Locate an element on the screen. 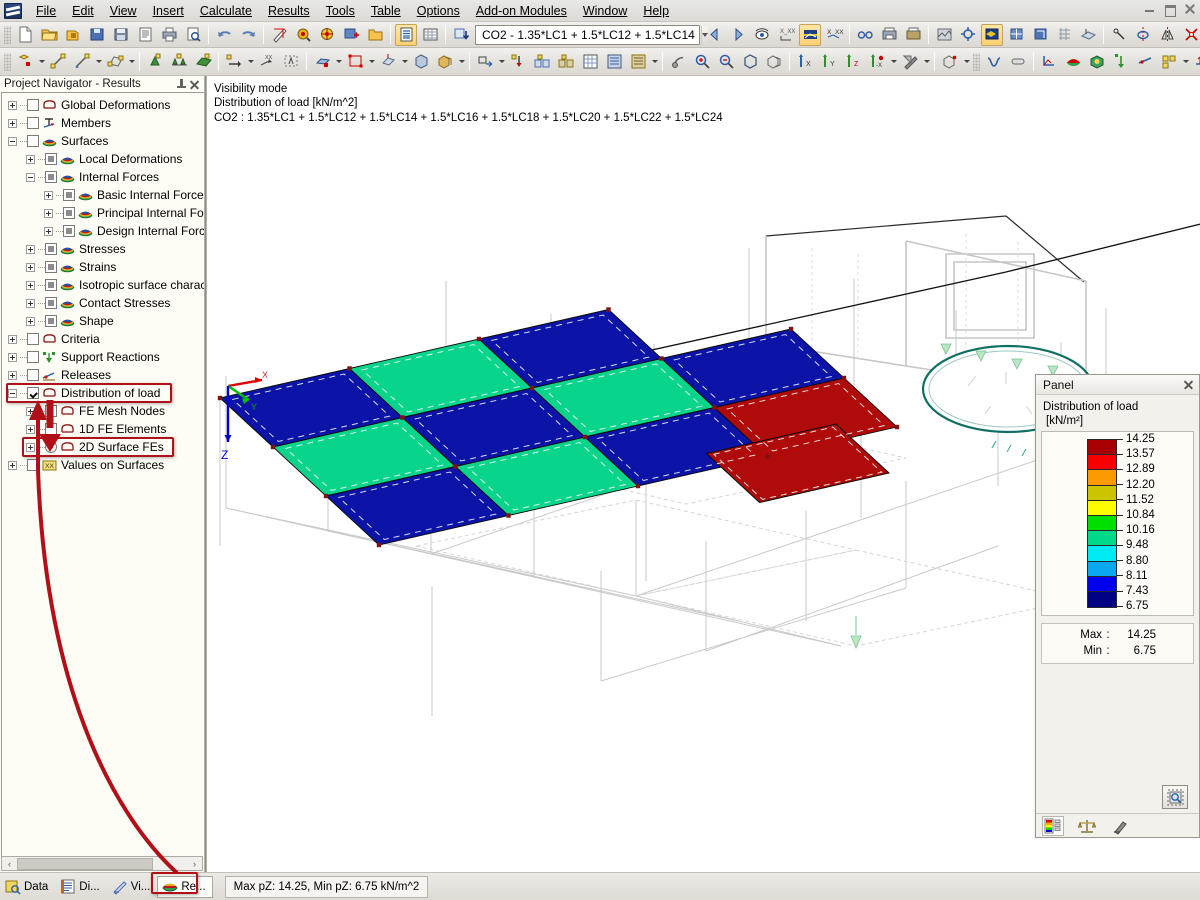 The height and width of the screenshot is (900, 1200). menu-view: View is located at coordinates (123, 11).